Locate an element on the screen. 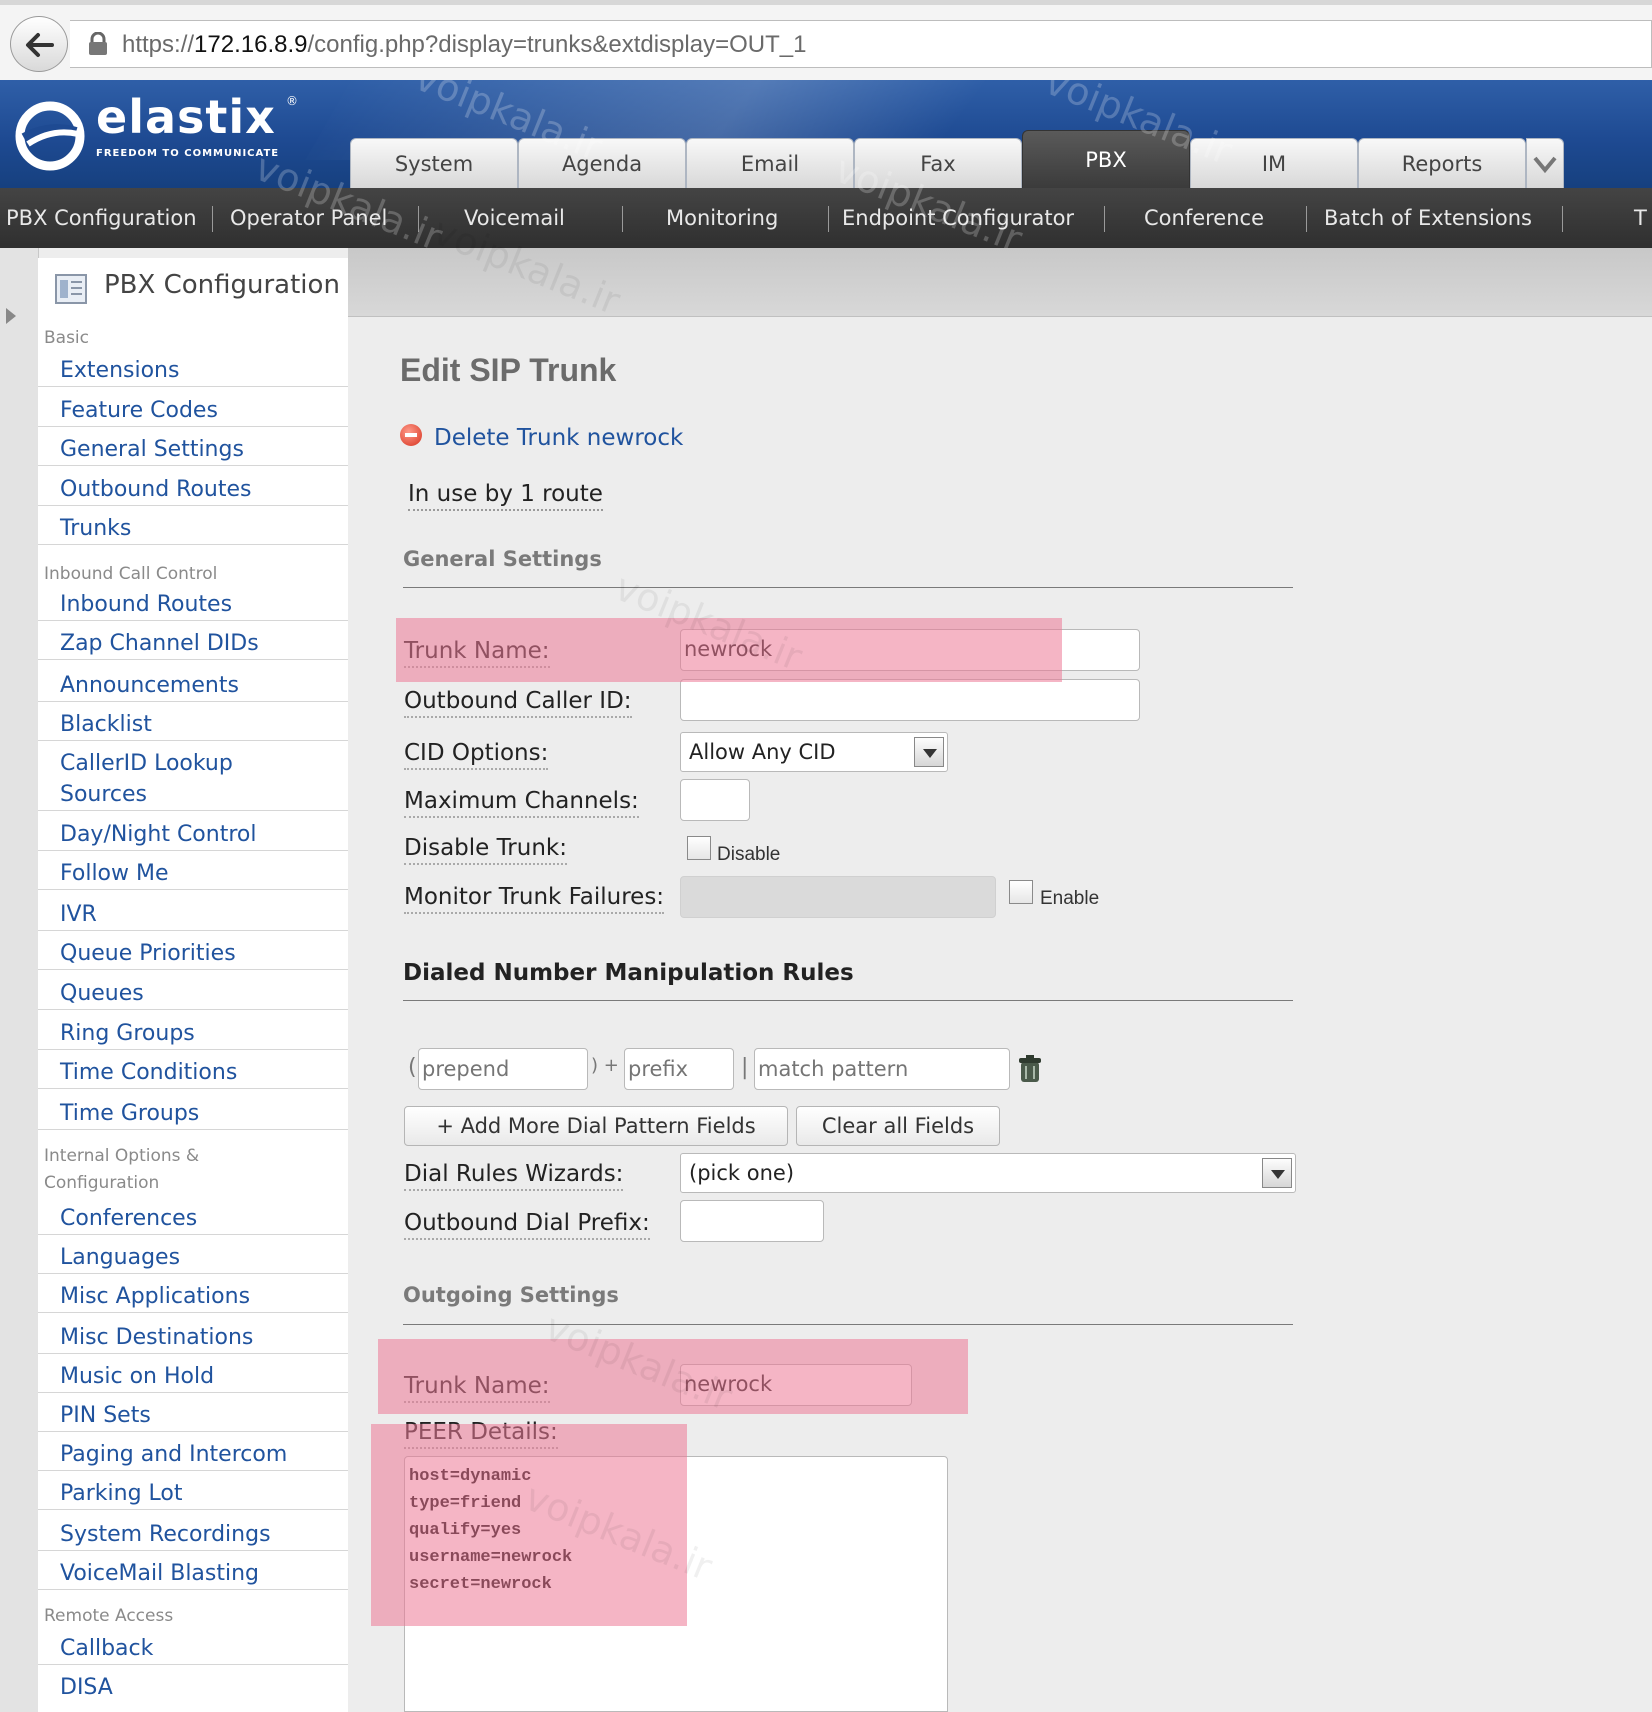 The width and height of the screenshot is (1652, 1712). divider is located at coordinates (848, 587).